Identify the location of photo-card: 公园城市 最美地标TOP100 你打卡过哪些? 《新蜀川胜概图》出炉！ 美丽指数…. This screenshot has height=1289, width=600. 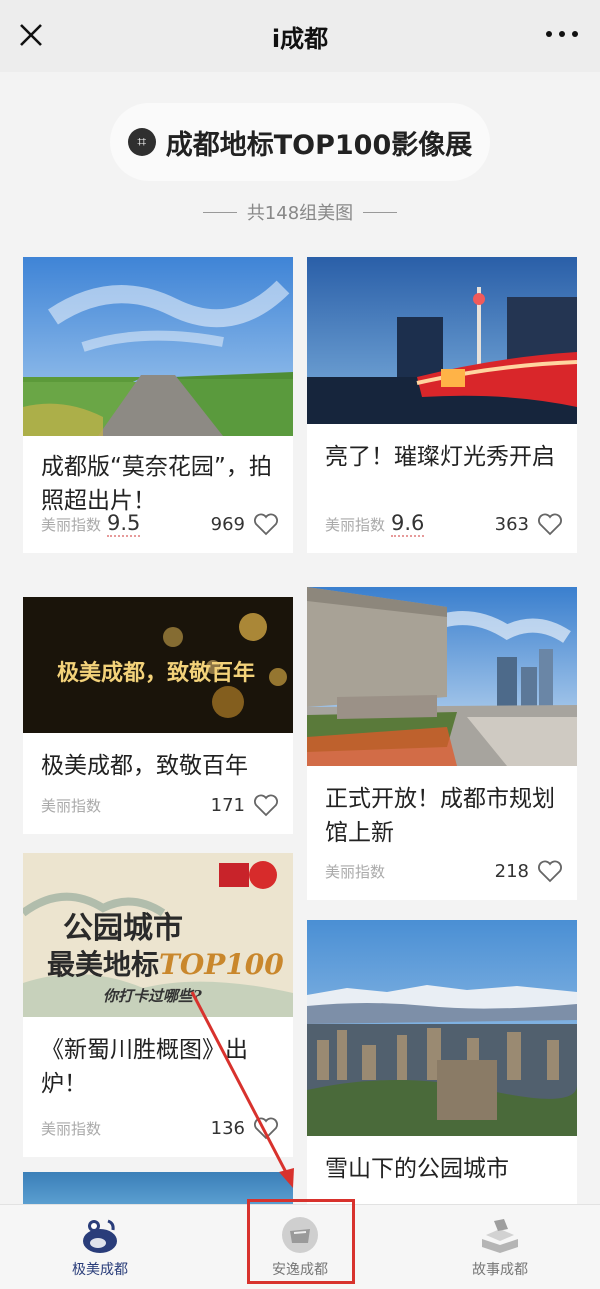
(158, 1005).